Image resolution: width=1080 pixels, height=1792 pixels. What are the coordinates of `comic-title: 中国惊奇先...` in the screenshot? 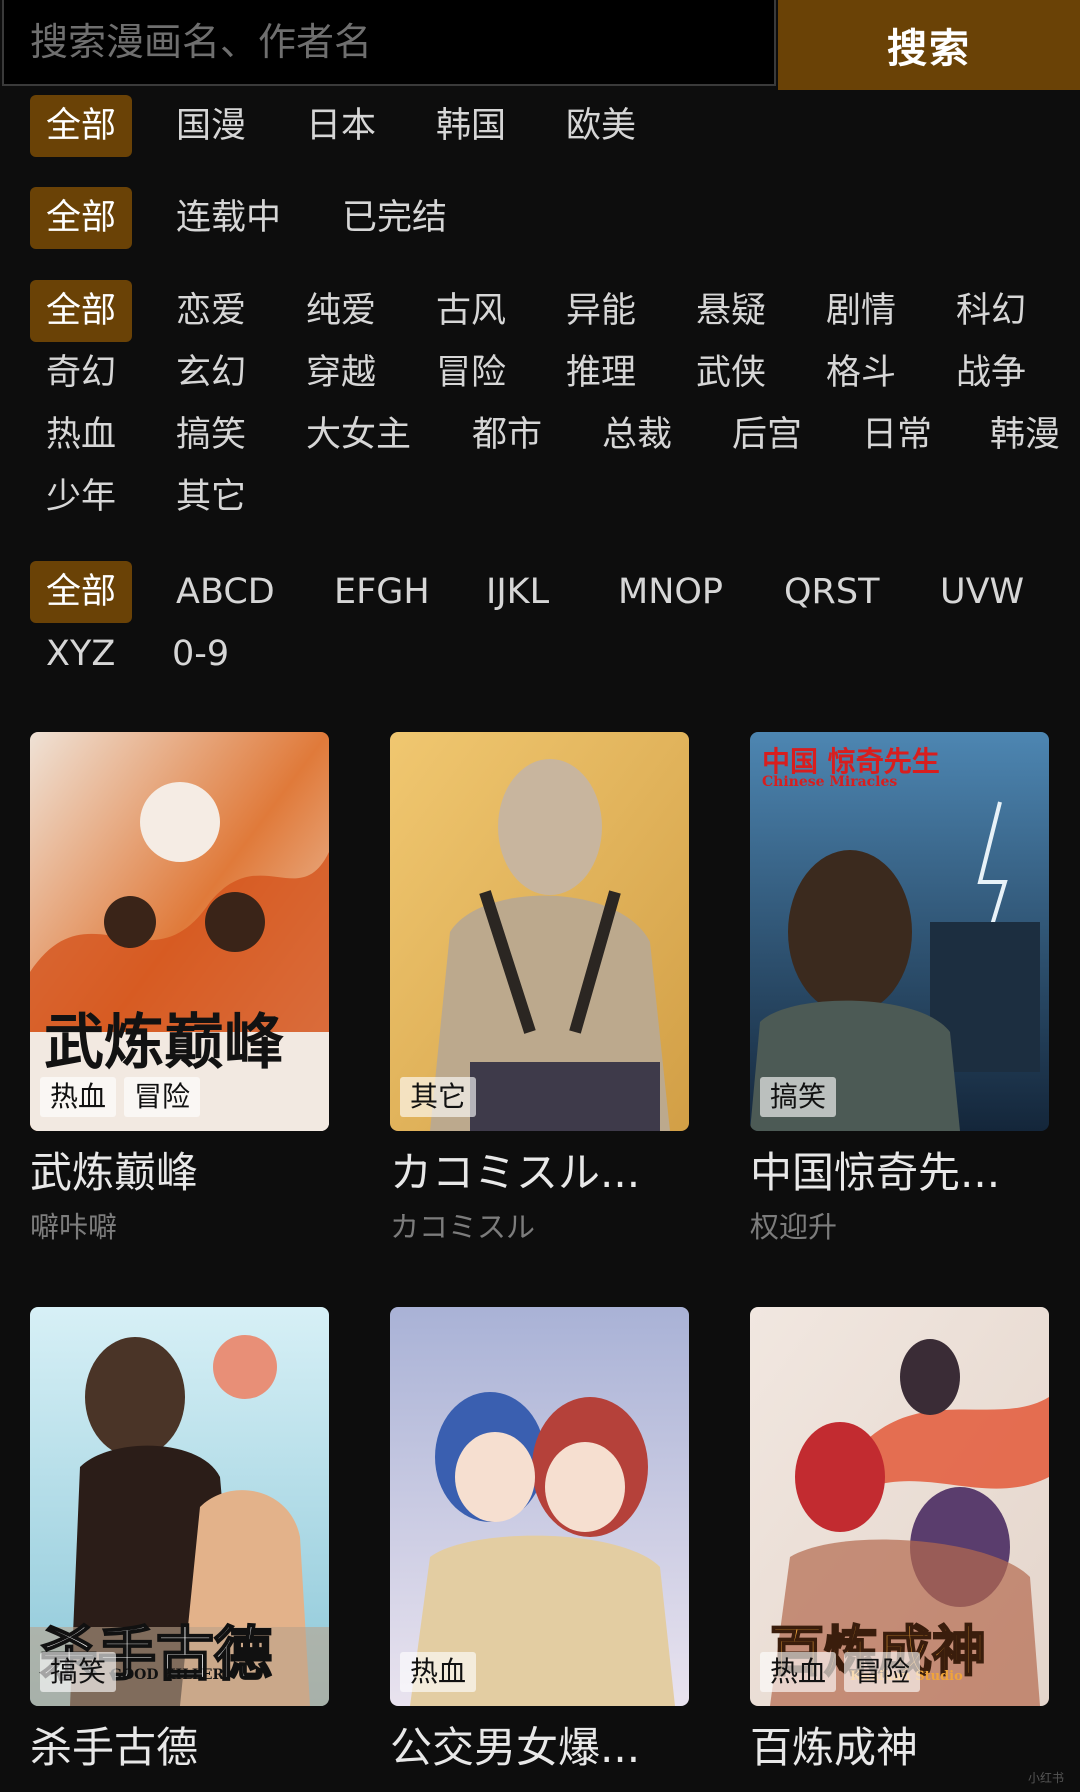 It's located at (899, 1173).